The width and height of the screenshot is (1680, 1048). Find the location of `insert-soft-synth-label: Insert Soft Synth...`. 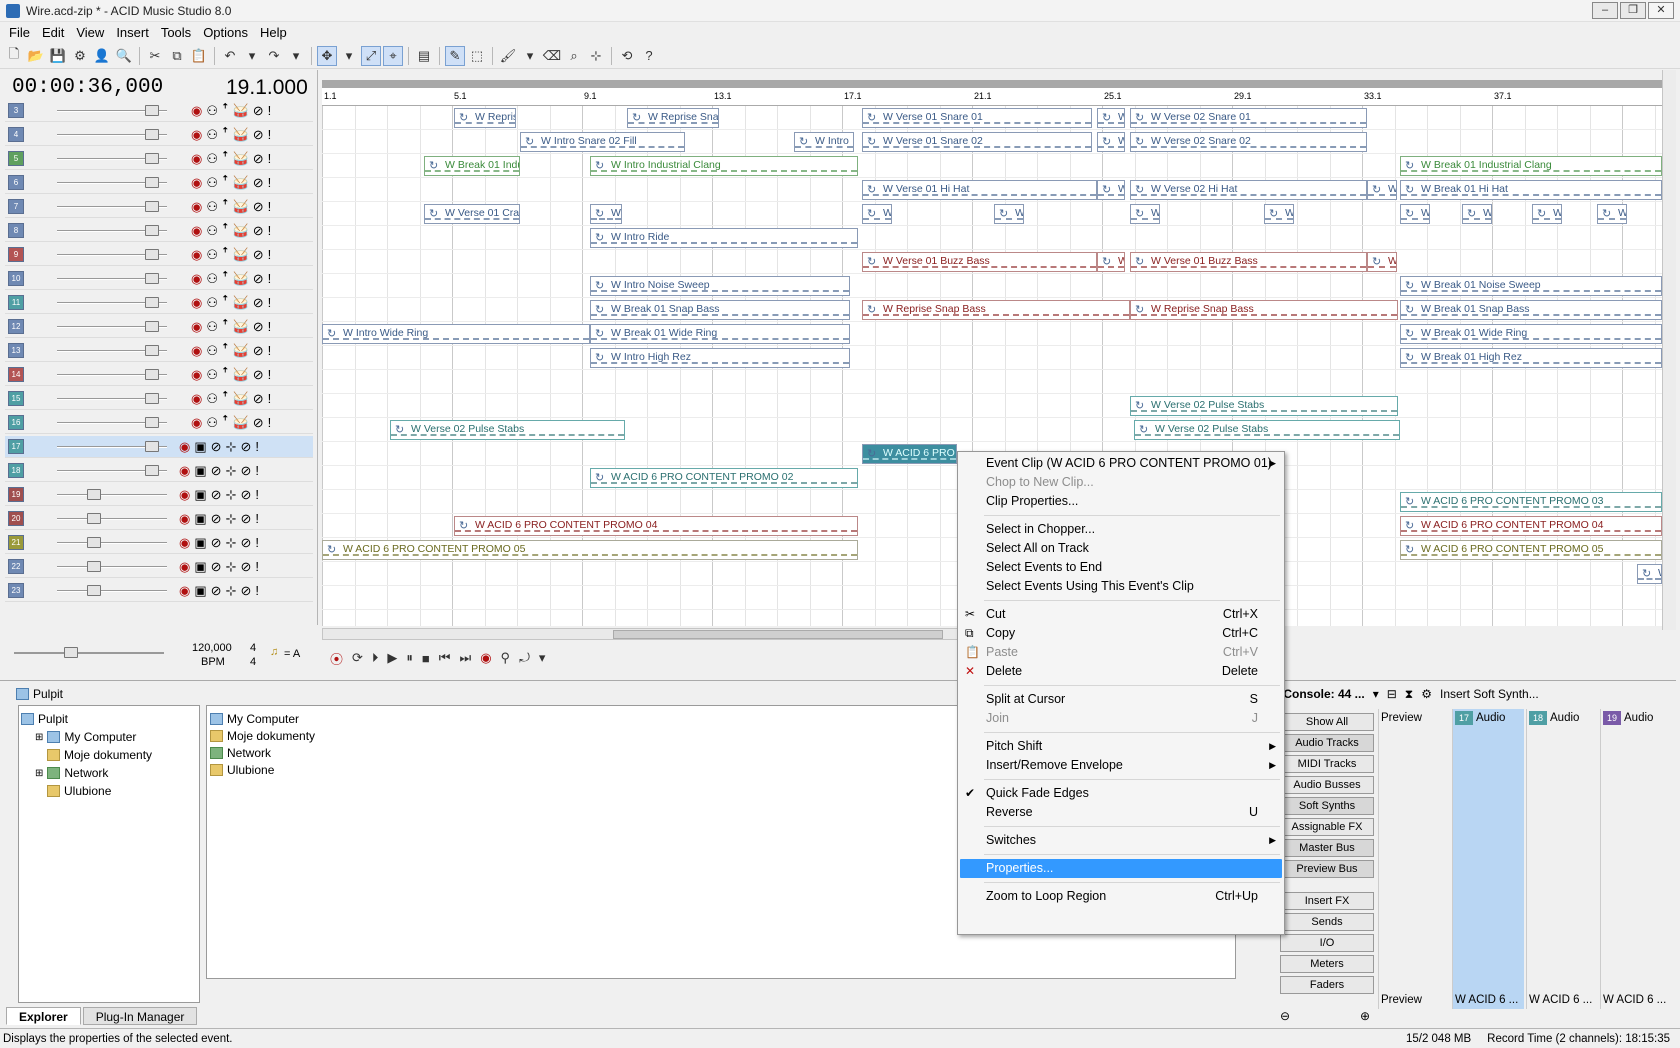

insert-soft-synth-label: Insert Soft Synth... is located at coordinates (1489, 694).